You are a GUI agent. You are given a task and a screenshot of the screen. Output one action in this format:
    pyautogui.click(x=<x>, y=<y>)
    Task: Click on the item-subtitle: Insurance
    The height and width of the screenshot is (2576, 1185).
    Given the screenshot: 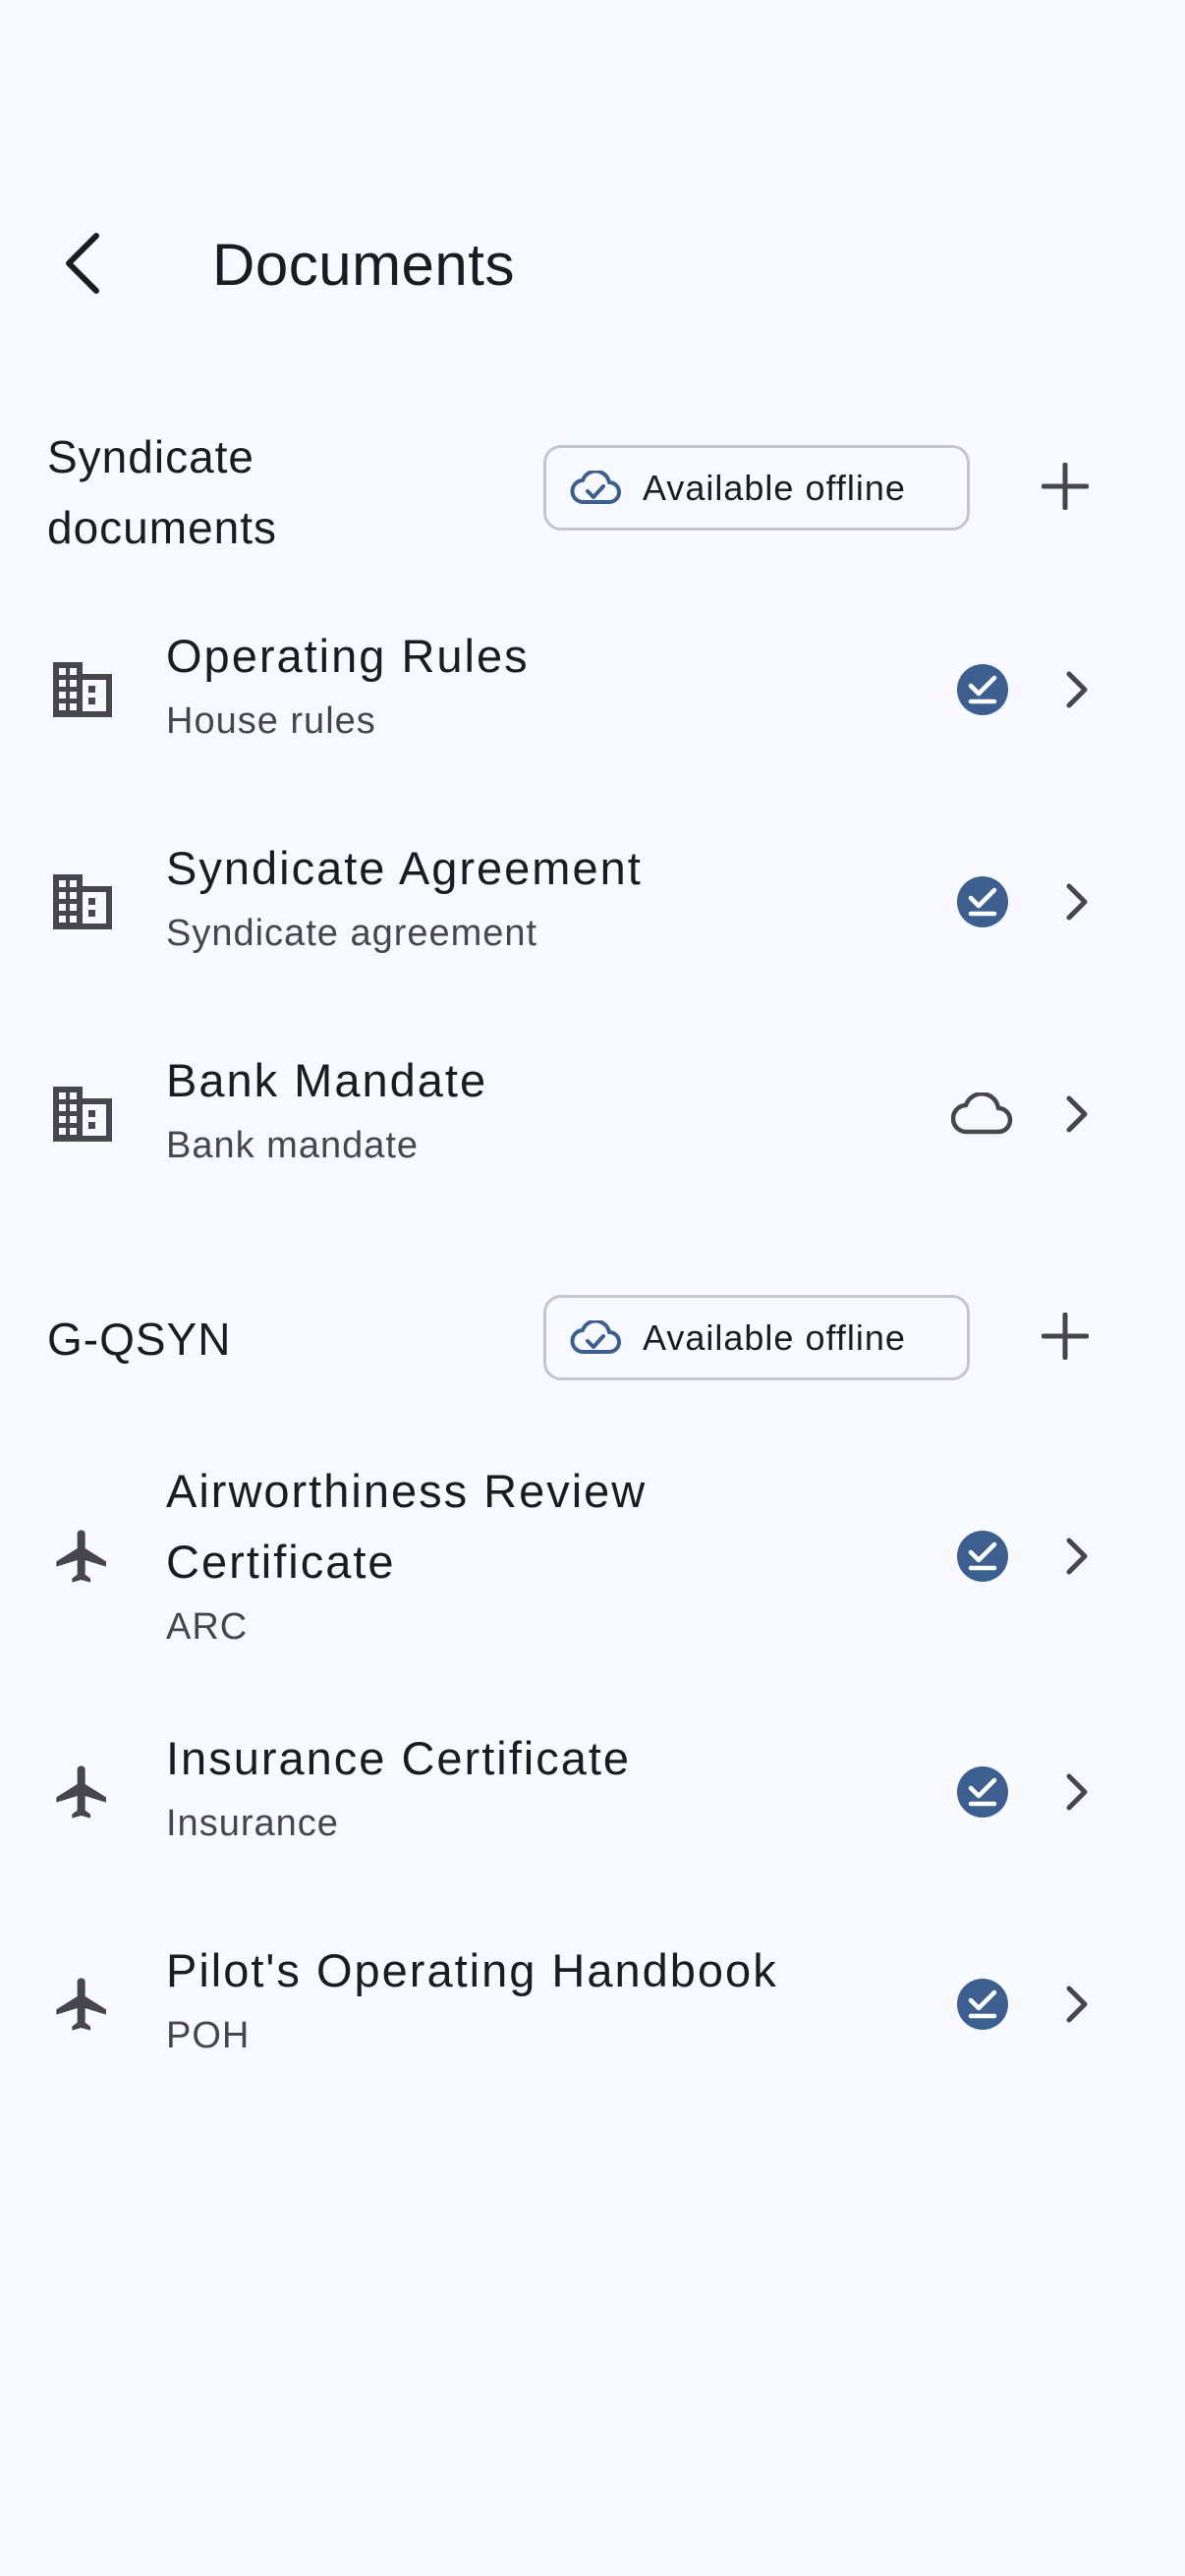 What is the action you would take?
    pyautogui.click(x=253, y=1823)
    